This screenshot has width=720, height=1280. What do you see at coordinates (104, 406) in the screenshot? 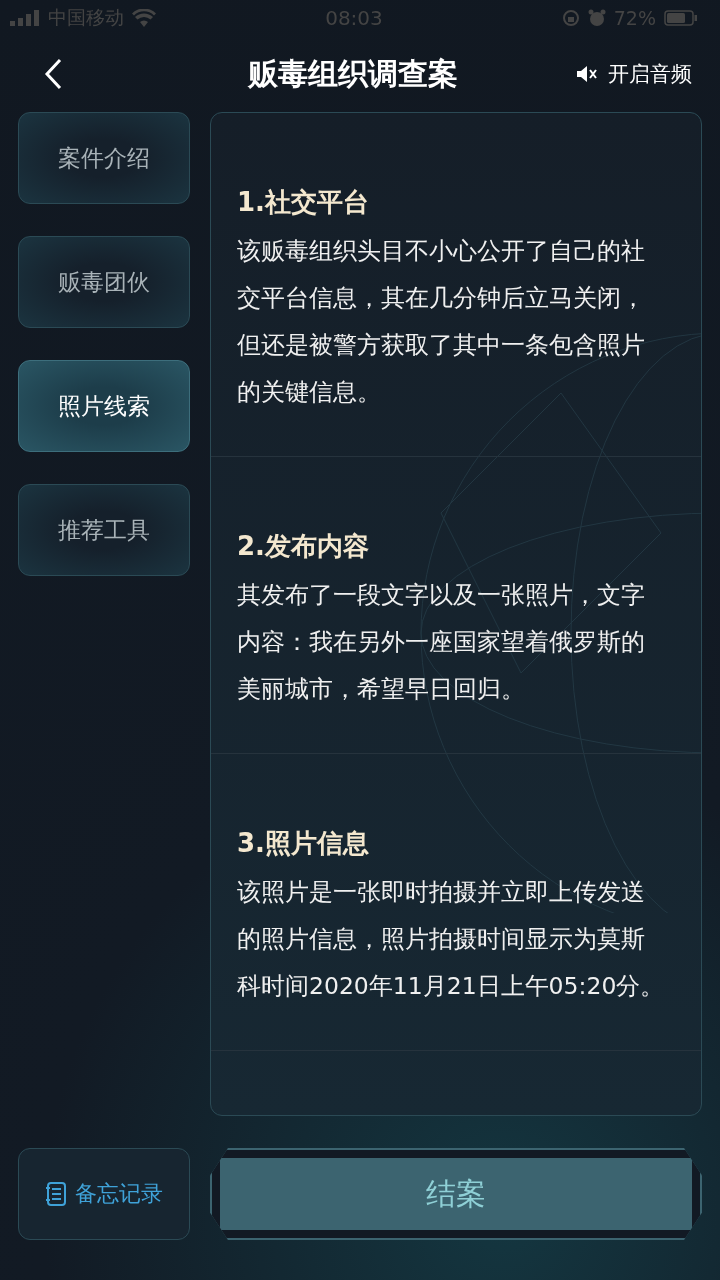
I see `sidebar-tab: 照片线索` at bounding box center [104, 406].